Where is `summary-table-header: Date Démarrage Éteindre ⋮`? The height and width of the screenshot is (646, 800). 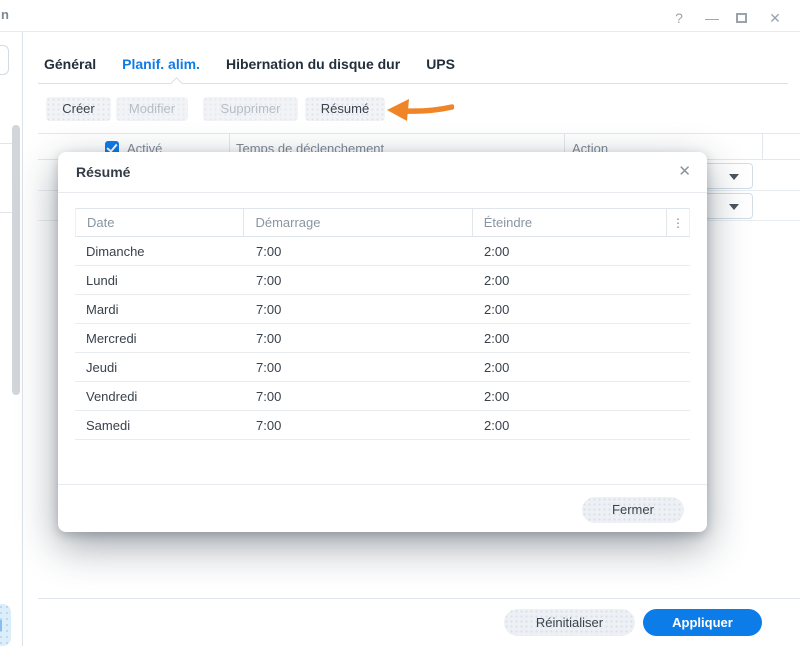 summary-table-header: Date Démarrage Éteindre ⋮ is located at coordinates (382, 222).